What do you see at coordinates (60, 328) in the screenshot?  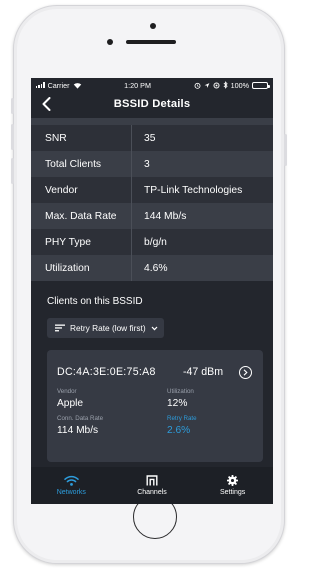 I see `sort-icon` at bounding box center [60, 328].